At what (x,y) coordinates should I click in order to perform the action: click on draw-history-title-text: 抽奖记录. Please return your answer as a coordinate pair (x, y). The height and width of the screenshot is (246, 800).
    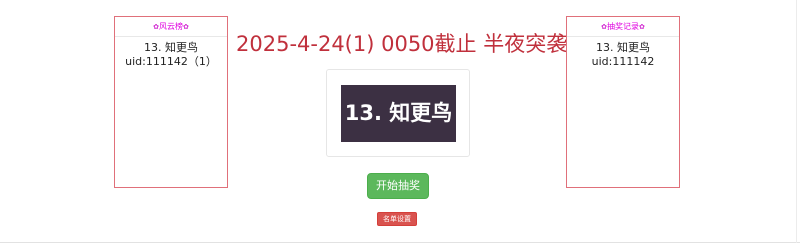
    Looking at the image, I should click on (623, 26).